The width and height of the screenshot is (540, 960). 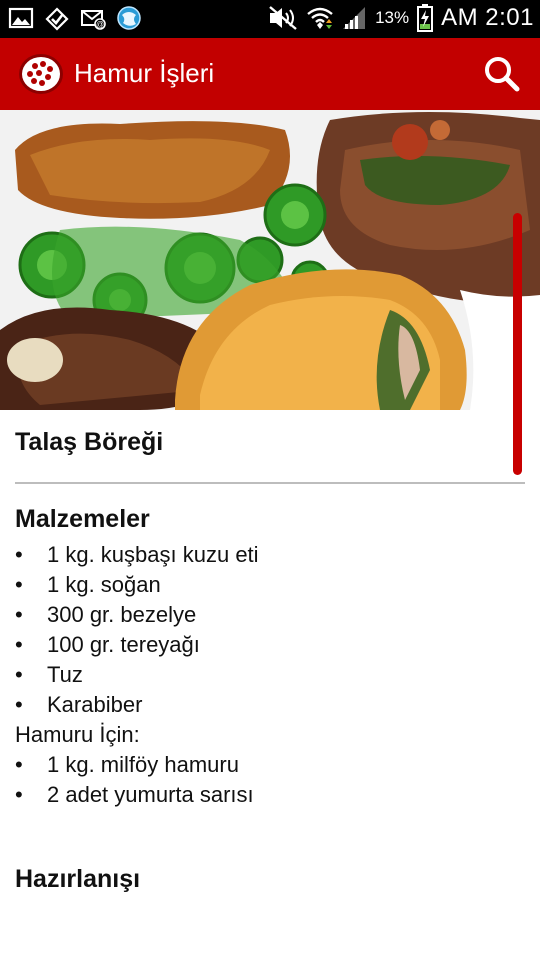 What do you see at coordinates (265, 585) in the screenshot?
I see `list-item: • 1 kg. soğan` at bounding box center [265, 585].